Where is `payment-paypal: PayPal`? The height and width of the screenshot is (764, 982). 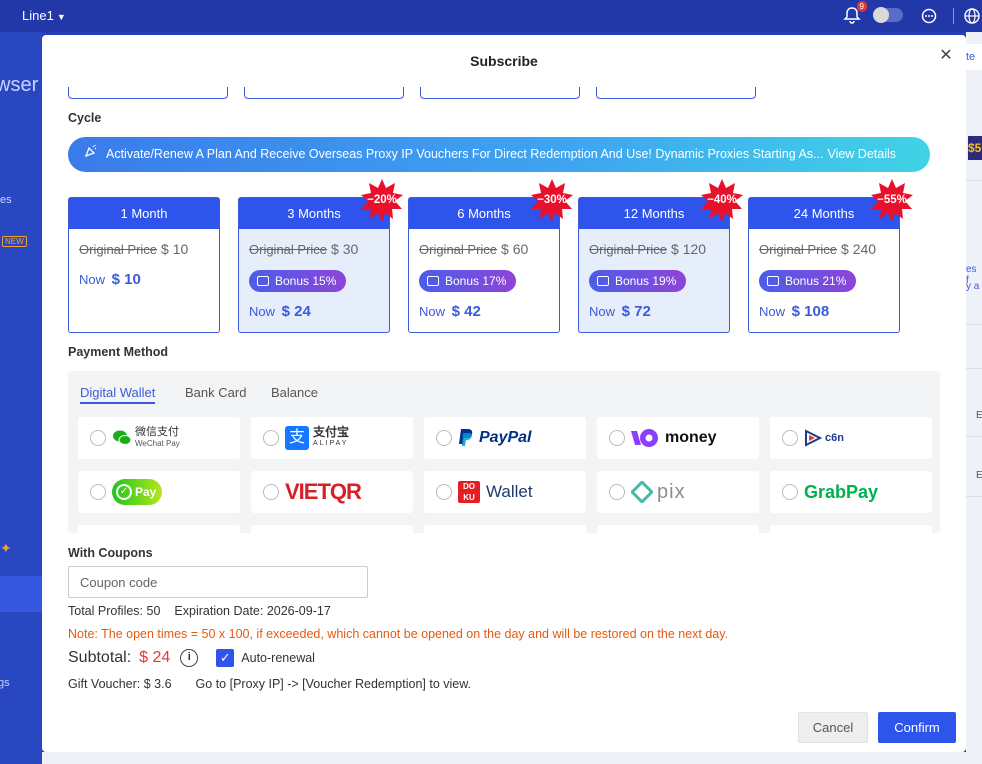
payment-paypal: PayPal is located at coordinates (505, 438).